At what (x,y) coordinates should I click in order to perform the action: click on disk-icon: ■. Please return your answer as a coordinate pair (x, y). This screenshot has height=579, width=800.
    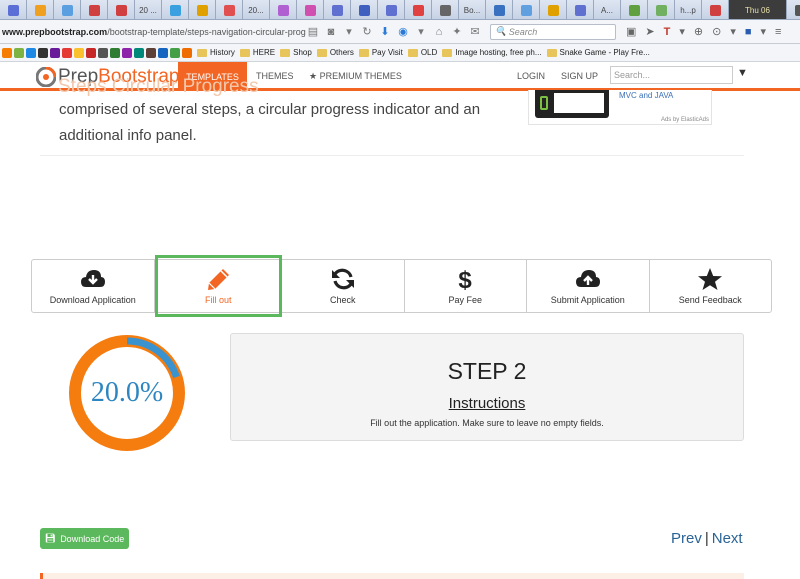
    Looking at the image, I should click on (748, 32).